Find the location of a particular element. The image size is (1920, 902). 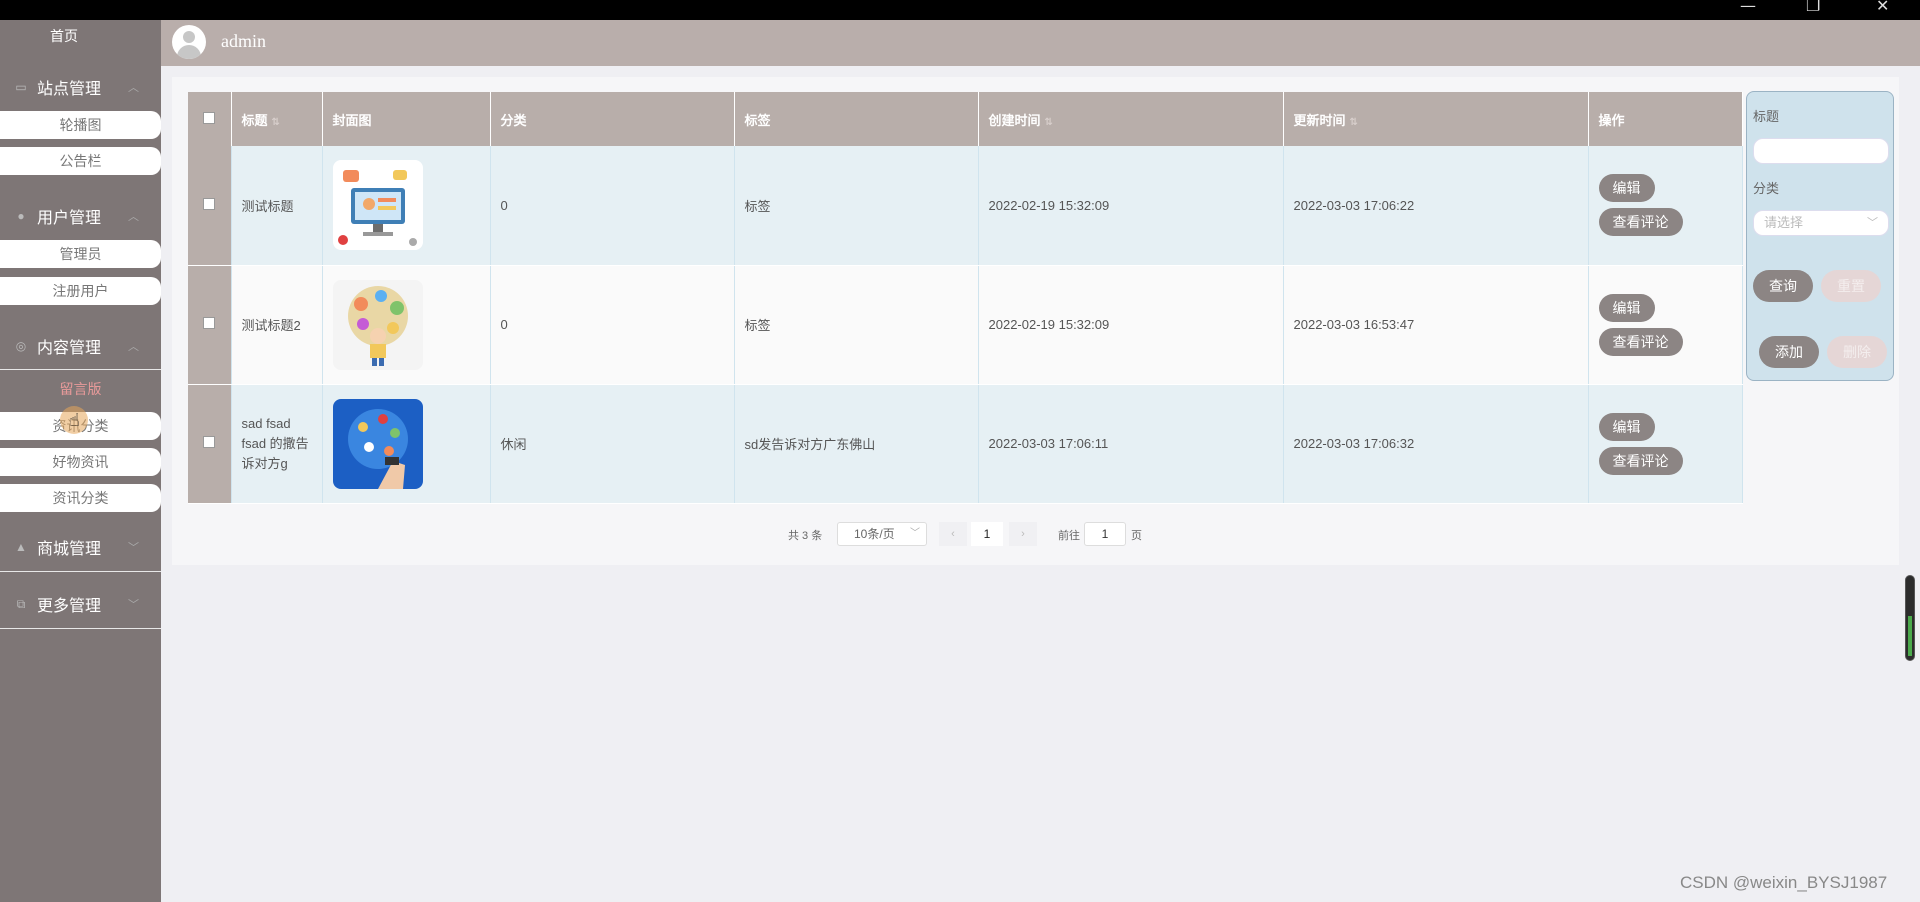

hand-cursor-icon: ☝ is located at coordinates (74, 420).